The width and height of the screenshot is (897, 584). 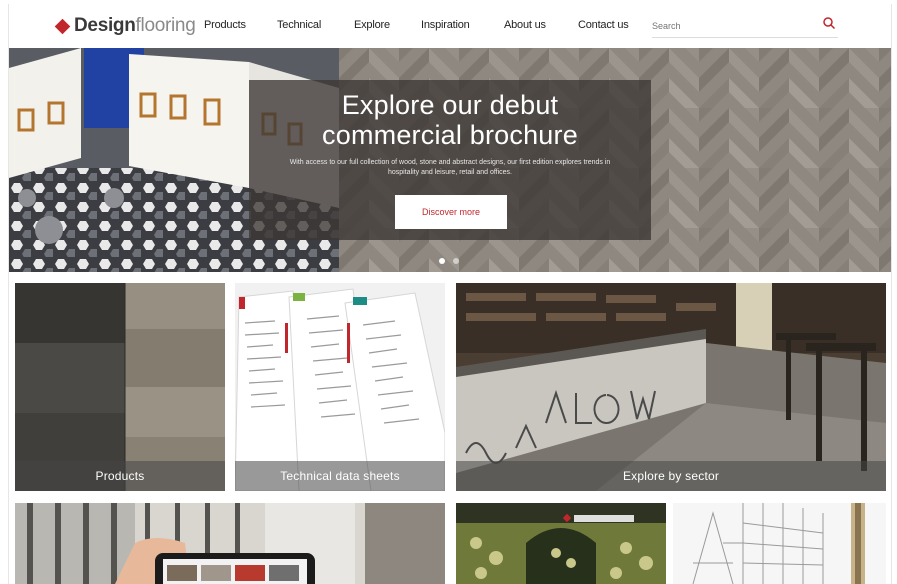 I want to click on carousel-dots, so click(x=449, y=262).